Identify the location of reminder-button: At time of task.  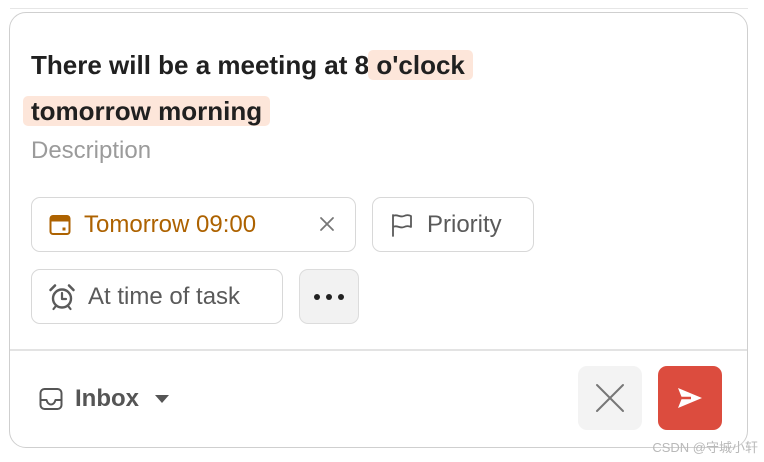
(157, 296).